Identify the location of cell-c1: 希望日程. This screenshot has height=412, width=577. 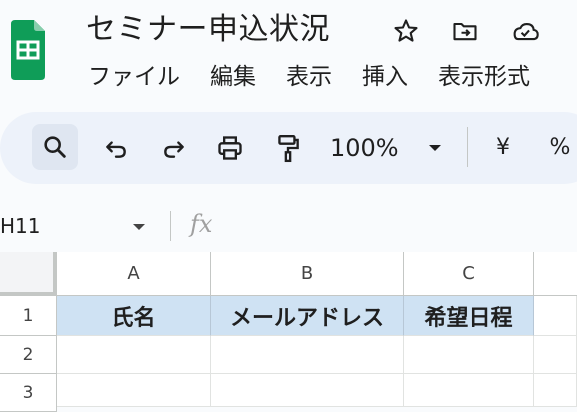
(469, 316).